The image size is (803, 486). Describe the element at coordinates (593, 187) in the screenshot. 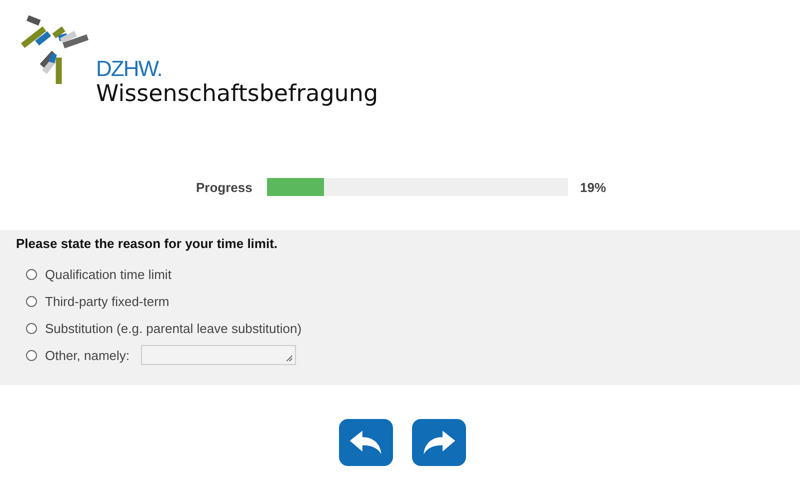

I see `progress-reading: 19%` at that location.